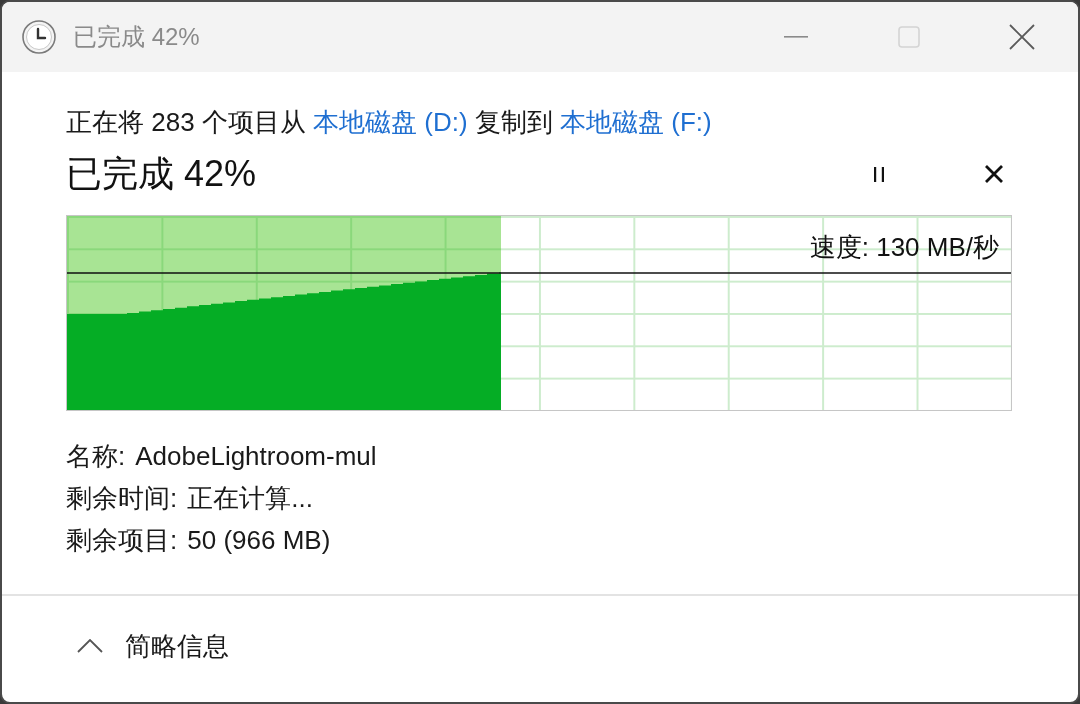 This screenshot has width=1080, height=704. Describe the element at coordinates (908, 37) in the screenshot. I see `maximize-icon` at that location.